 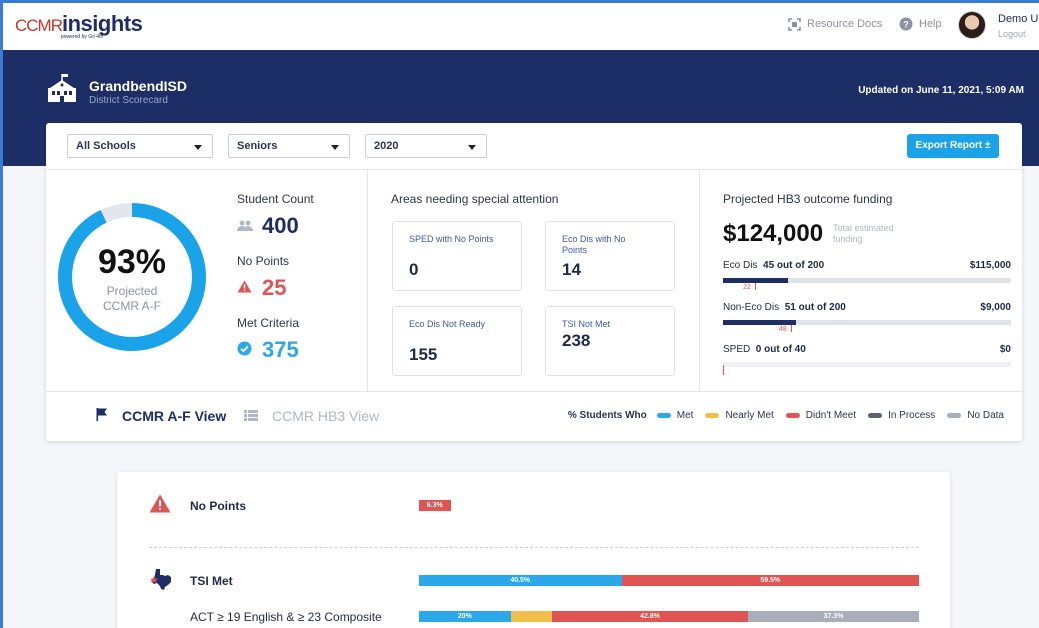 What do you see at coordinates (794, 24) in the screenshot?
I see `resource-docs-icon` at bounding box center [794, 24].